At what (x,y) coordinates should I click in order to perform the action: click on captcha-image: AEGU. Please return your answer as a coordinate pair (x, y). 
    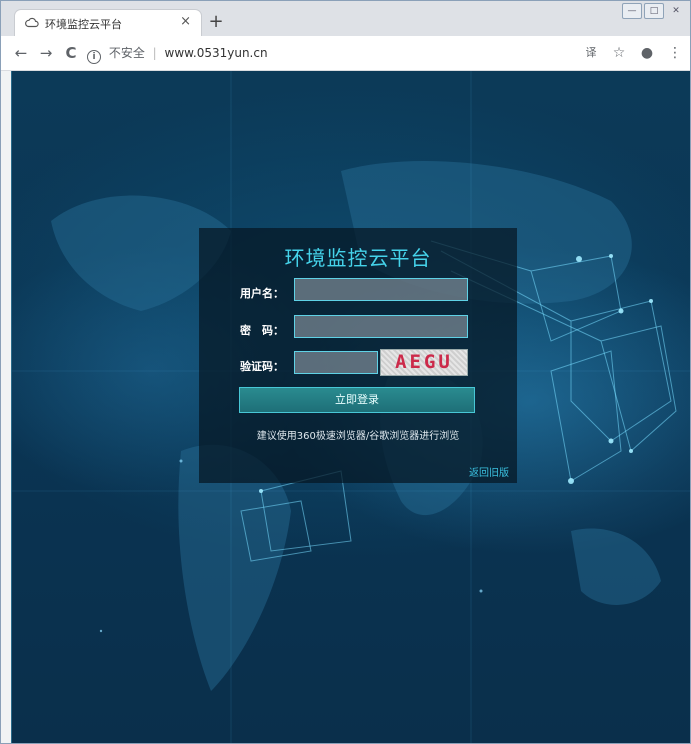
    Looking at the image, I should click on (424, 362).